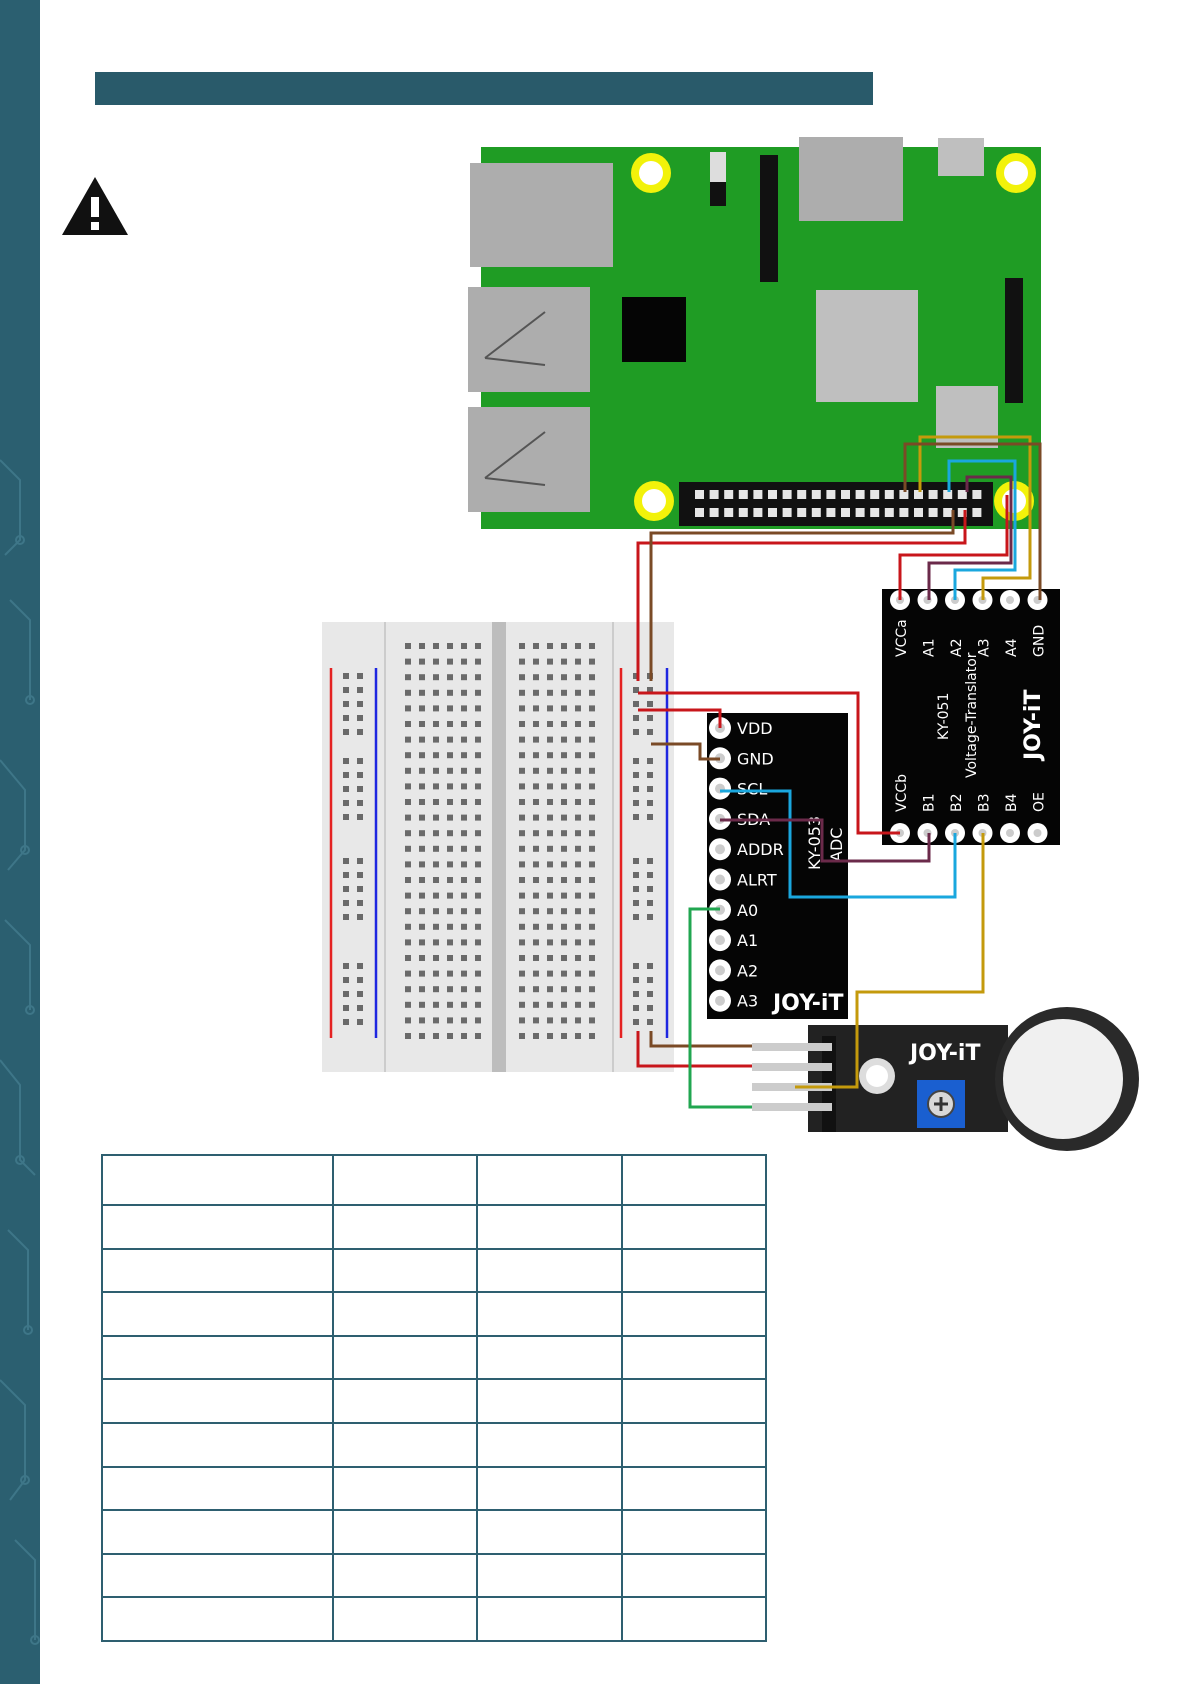 Image resolution: width=1191 pixels, height=1688 pixels. Describe the element at coordinates (484, 88) in the screenshot. I see `section-title-bar` at that location.